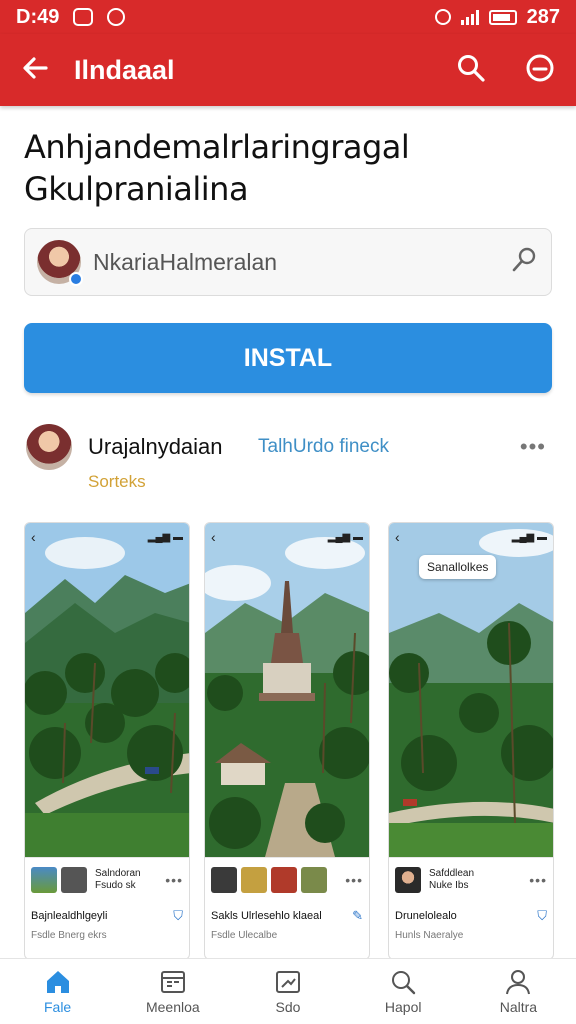 The width and height of the screenshot is (576, 1024). Describe the element at coordinates (458, 567) in the screenshot. I see `overlay-chip: Sanallolkes` at that location.